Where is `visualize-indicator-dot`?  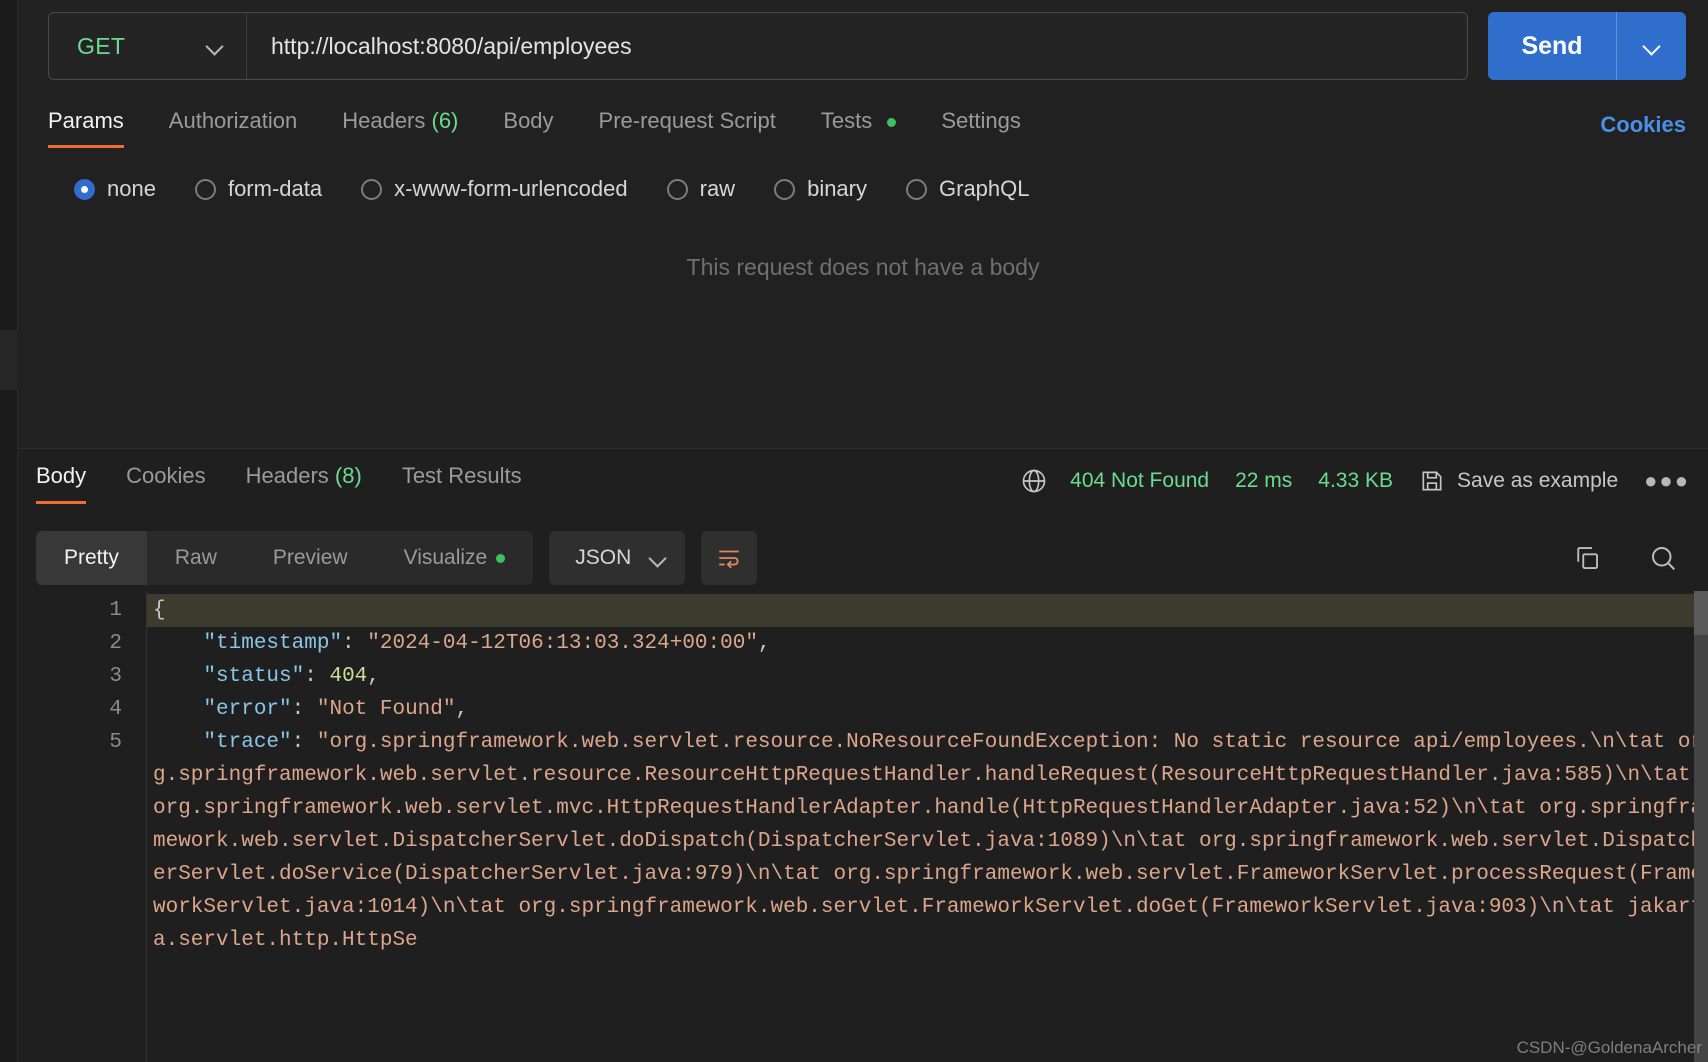 visualize-indicator-dot is located at coordinates (501, 558).